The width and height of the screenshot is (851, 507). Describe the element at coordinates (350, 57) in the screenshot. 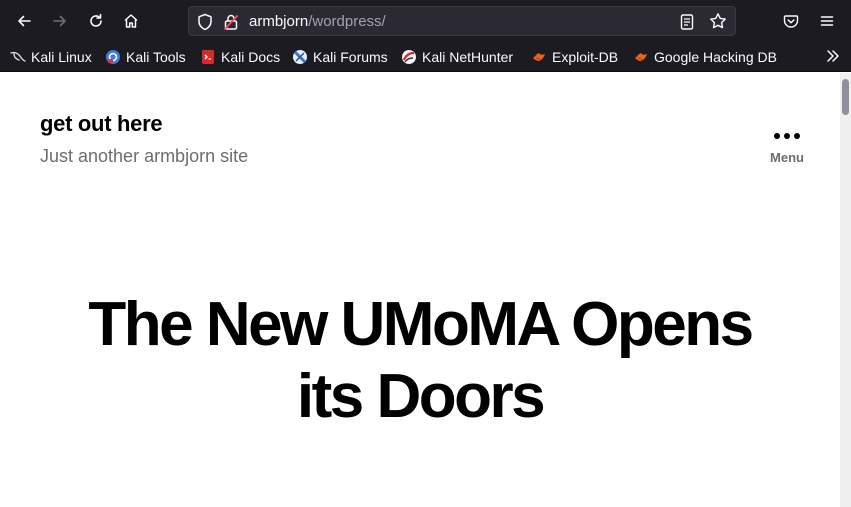

I see `bookmark-label: Kali Forums` at that location.